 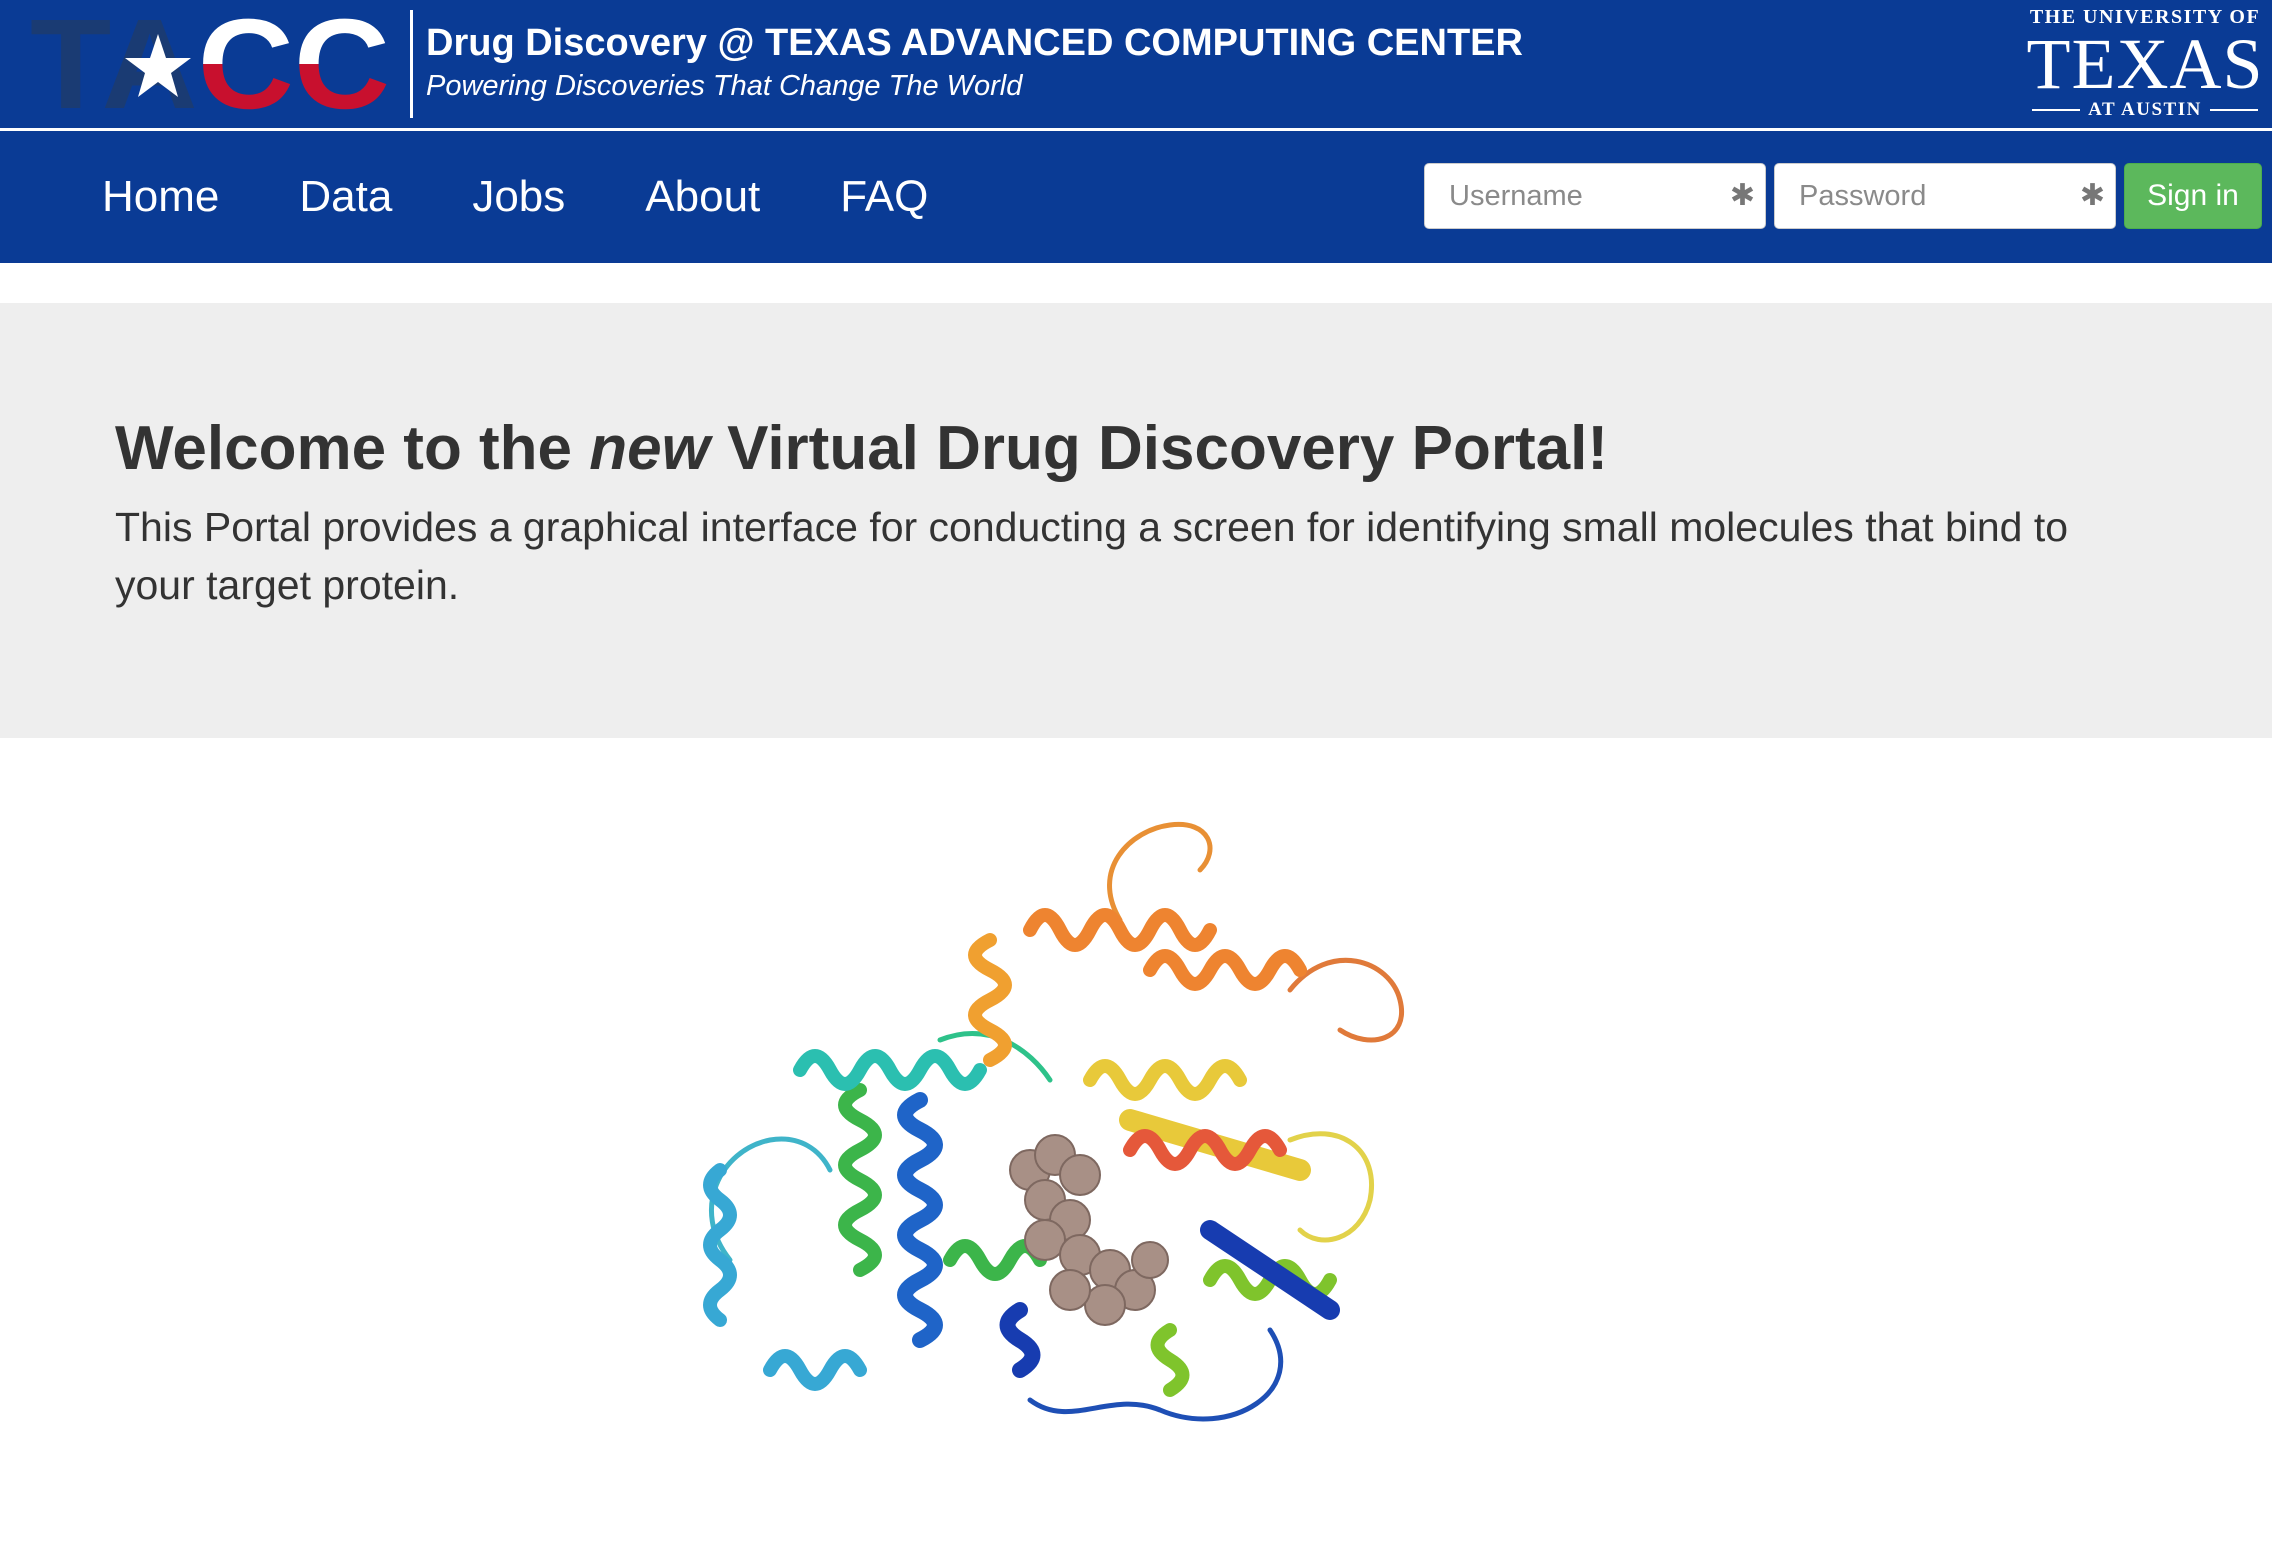 I want to click on welcome-heading-emphasis: new, so click(x=649, y=448).